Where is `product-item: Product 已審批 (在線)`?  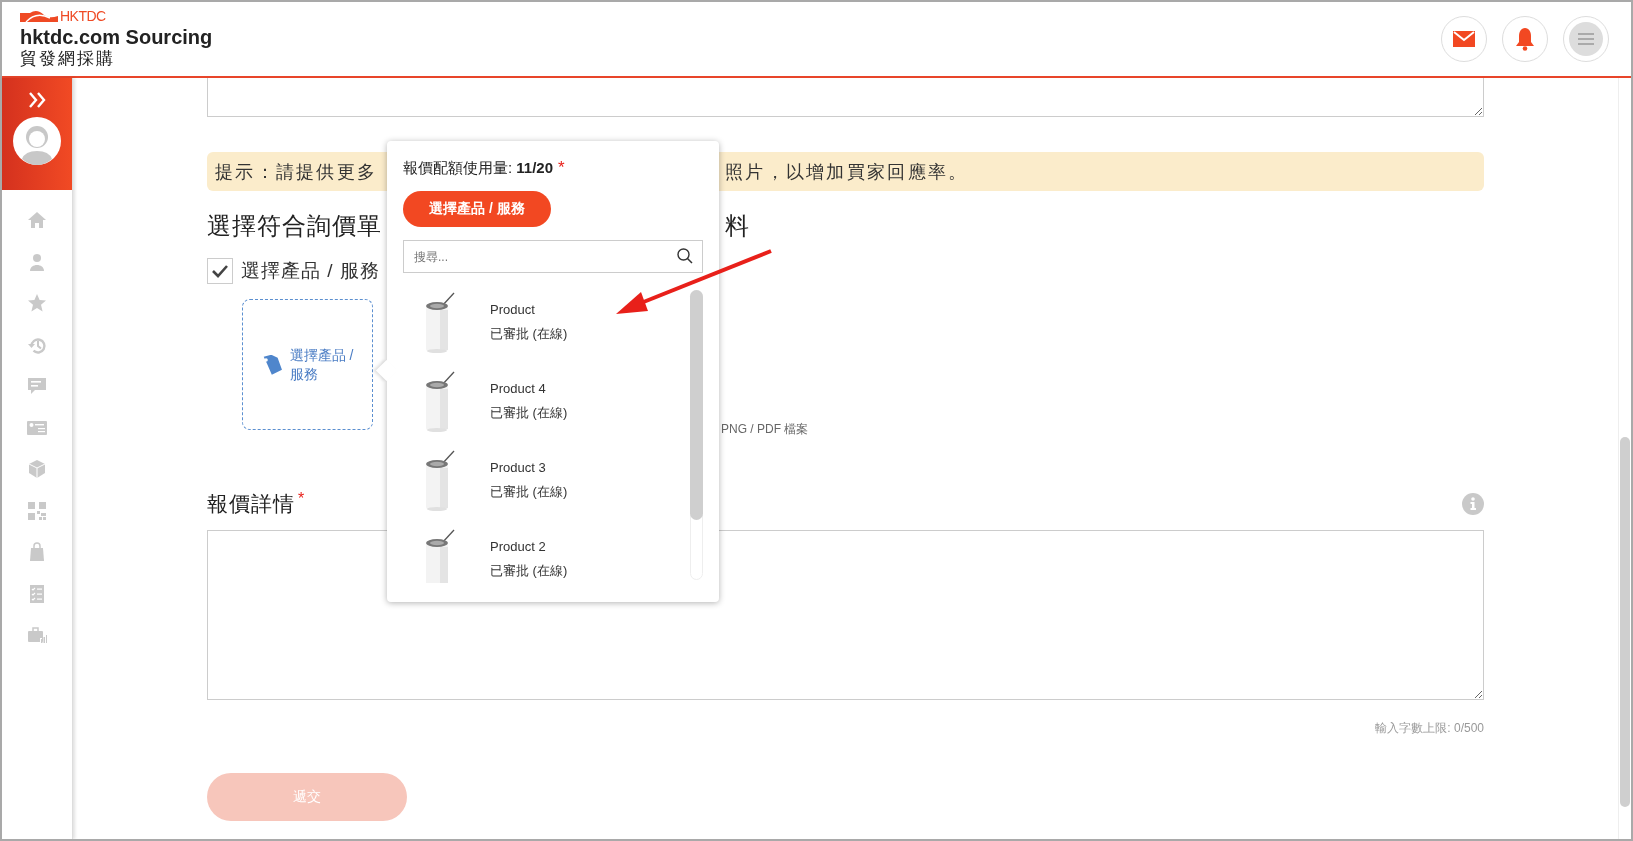
product-item: Product 已審批 (在線) is located at coordinates (553, 322).